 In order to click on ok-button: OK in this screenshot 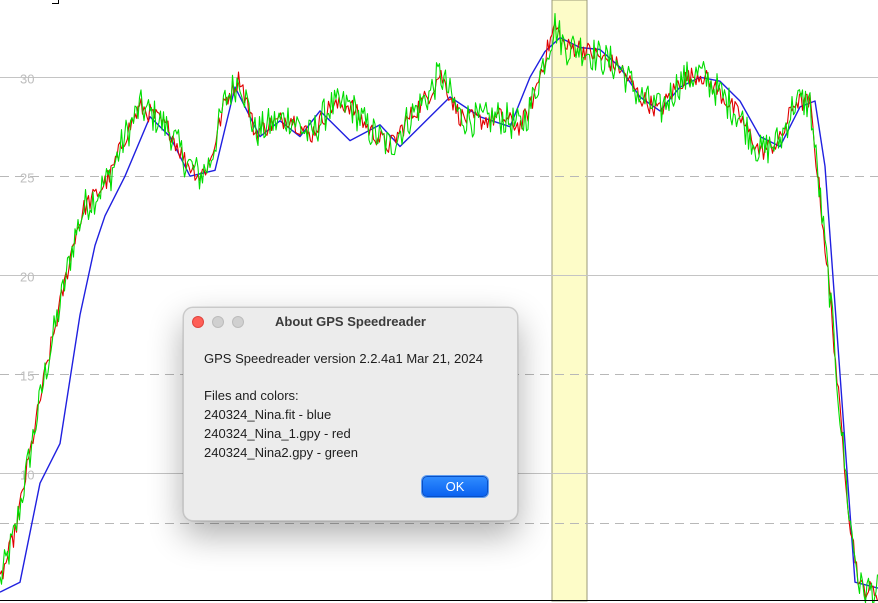, I will do `click(455, 486)`.